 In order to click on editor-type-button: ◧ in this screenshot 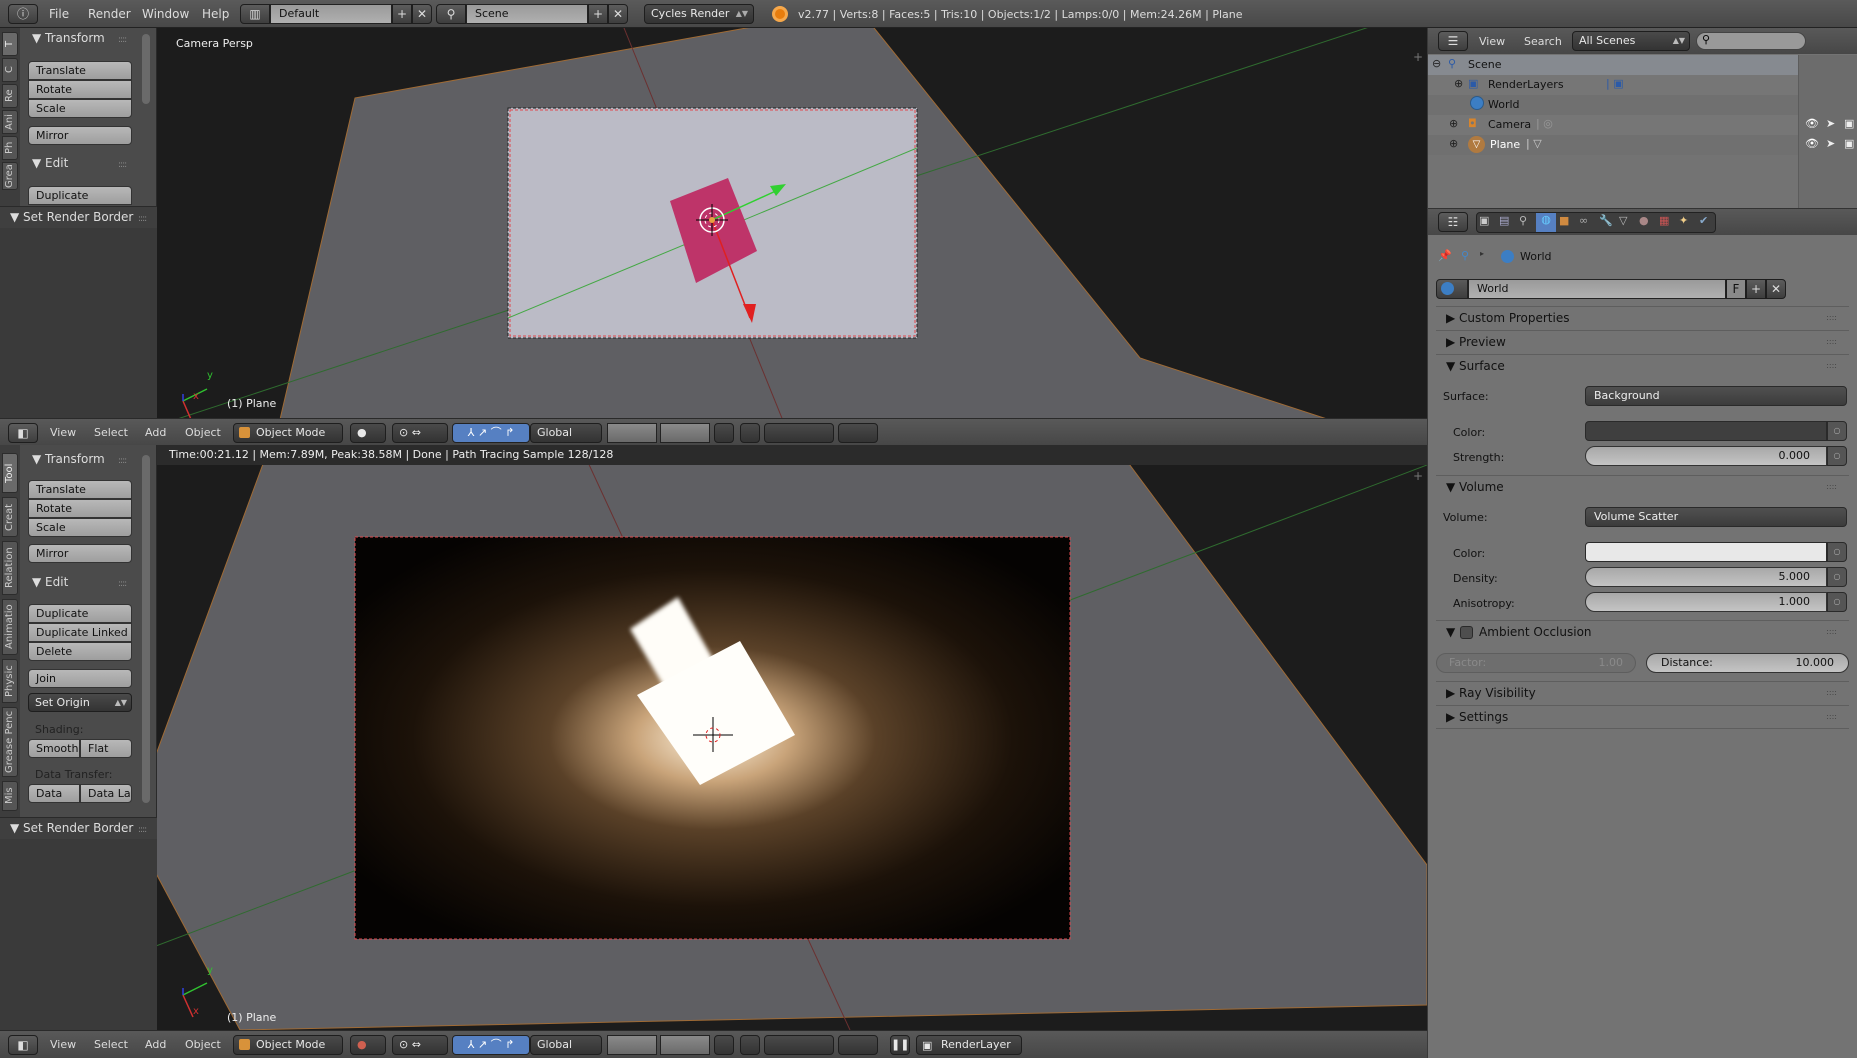, I will do `click(23, 433)`.